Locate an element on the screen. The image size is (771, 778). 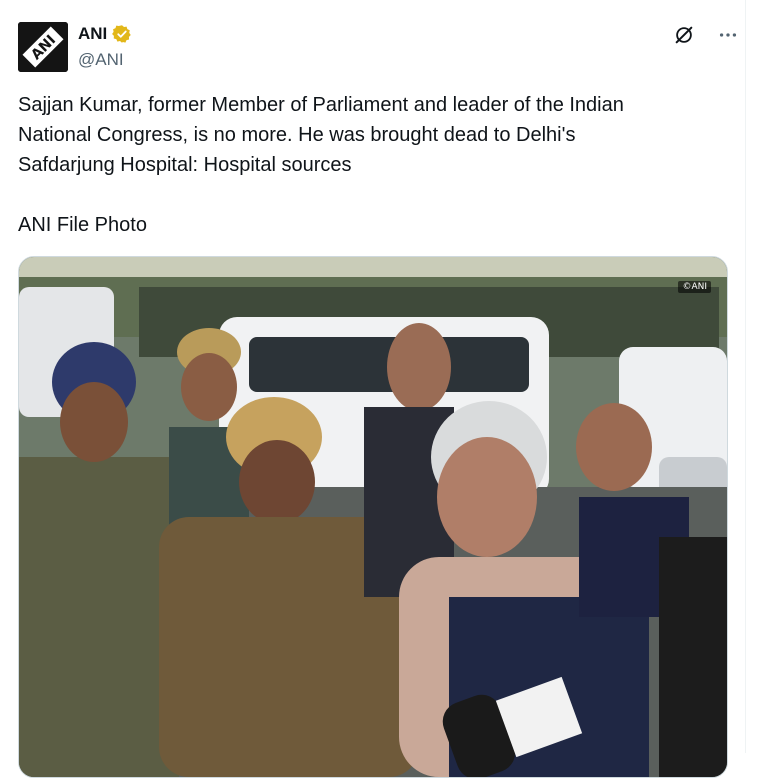
grok-icon is located at coordinates (684, 35).